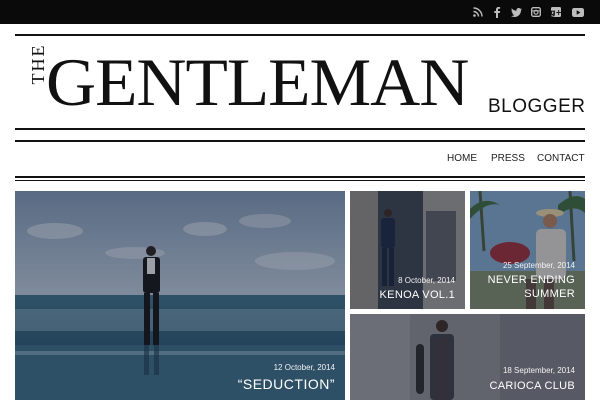 This screenshot has height=400, width=600. I want to click on google-plus-icon: g+, so click(556, 12).